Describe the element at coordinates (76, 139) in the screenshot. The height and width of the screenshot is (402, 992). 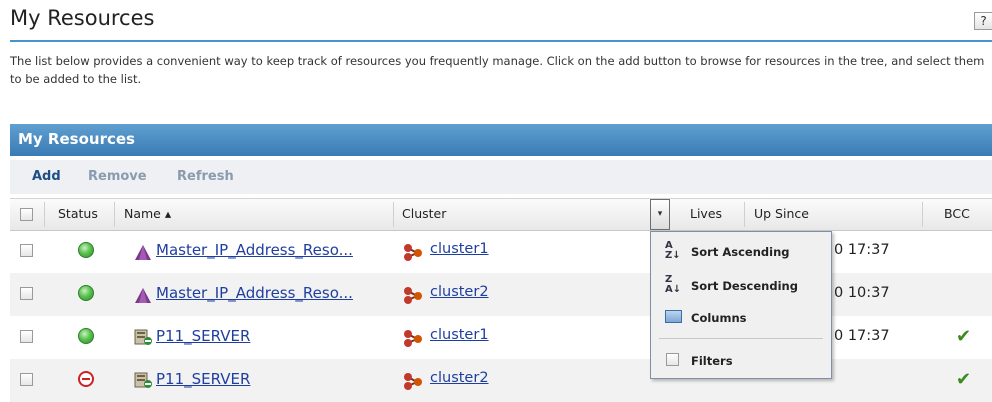
I see `panel-title: My Resources` at that location.